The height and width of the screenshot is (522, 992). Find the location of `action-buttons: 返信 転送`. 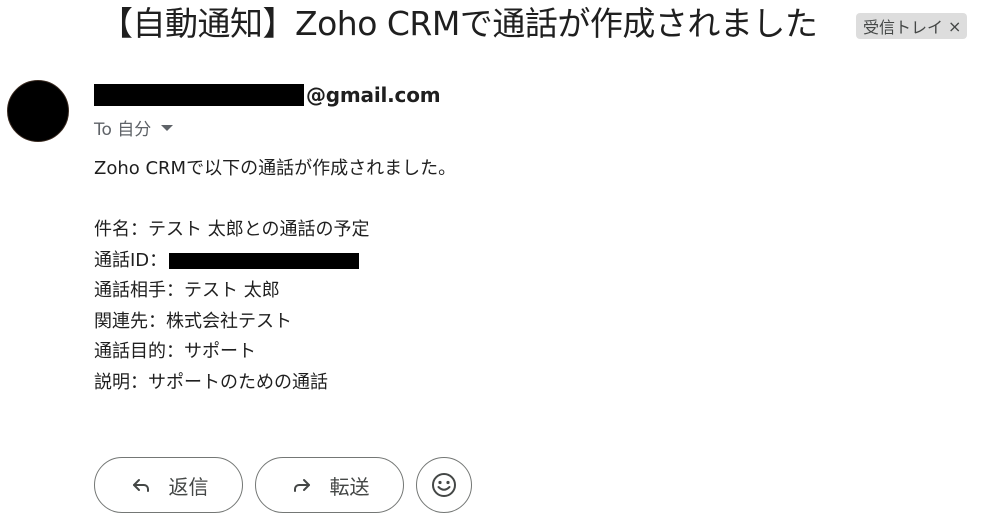

action-buttons: 返信 転送 is located at coordinates (283, 485).